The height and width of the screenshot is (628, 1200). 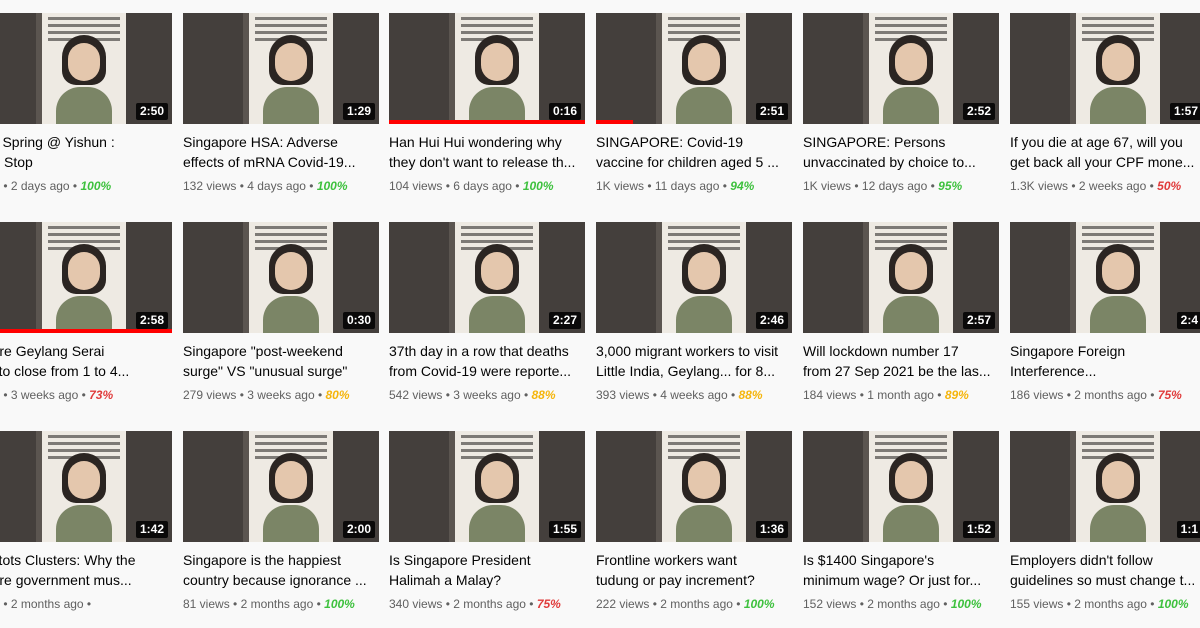 I want to click on video-thumbnail: 0:30, so click(x=281, y=277).